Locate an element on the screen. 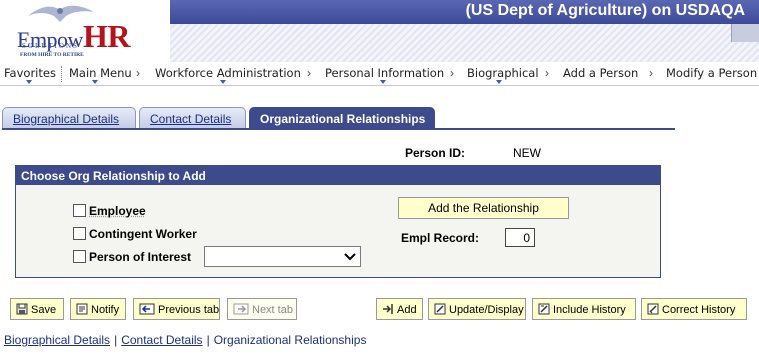 The height and width of the screenshot is (356, 759). notify-button: Notify is located at coordinates (98, 309).